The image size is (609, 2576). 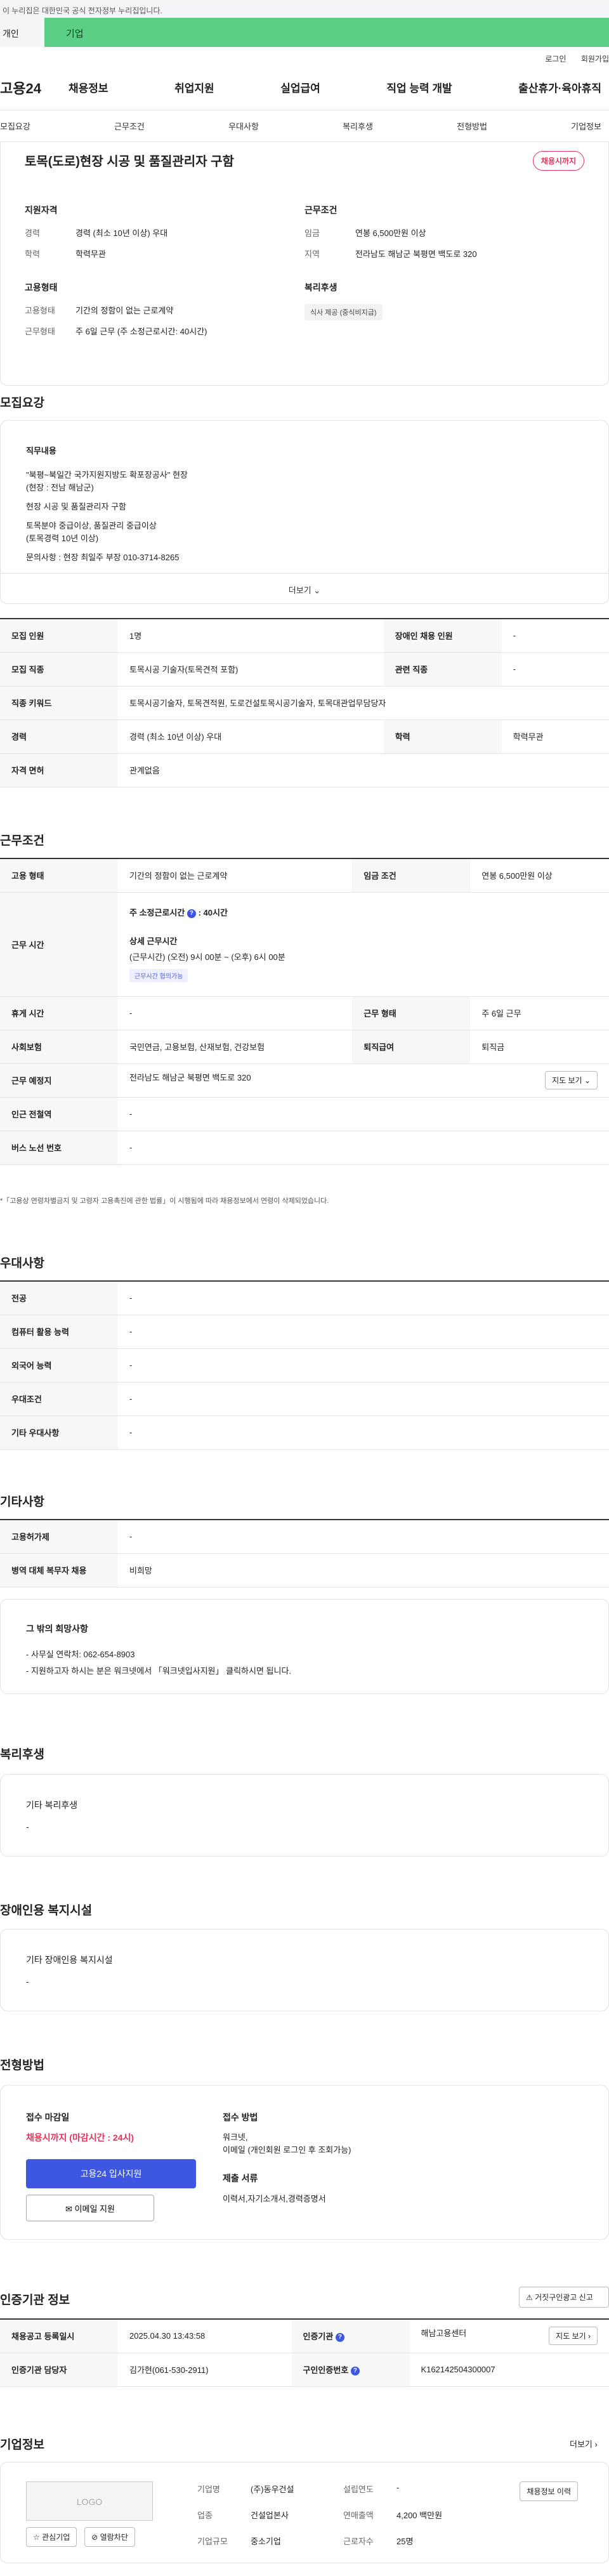 What do you see at coordinates (22, 32) in the screenshot?
I see `tab-person: 개인` at bounding box center [22, 32].